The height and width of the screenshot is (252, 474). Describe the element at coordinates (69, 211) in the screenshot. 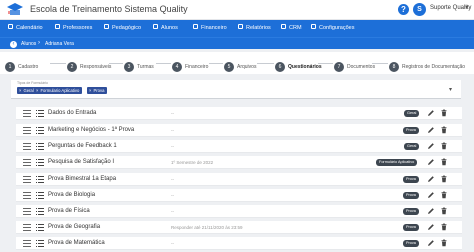

I see `form-name: Prova de Física` at that location.